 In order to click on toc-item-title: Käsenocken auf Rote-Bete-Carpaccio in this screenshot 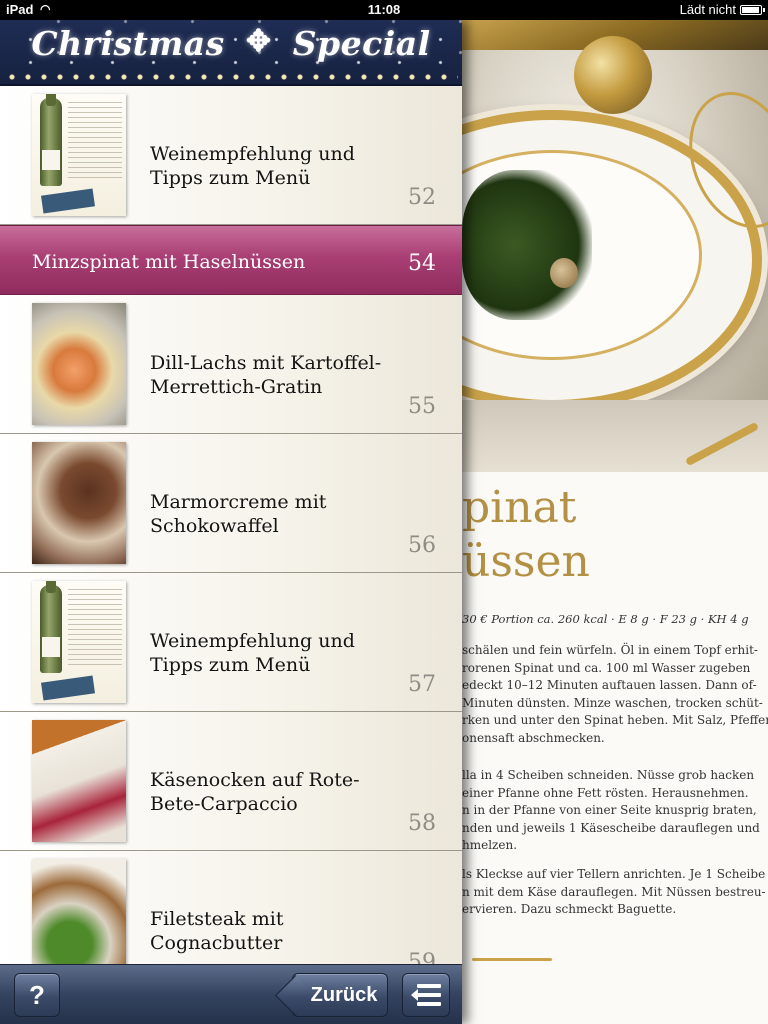, I will do `click(255, 792)`.